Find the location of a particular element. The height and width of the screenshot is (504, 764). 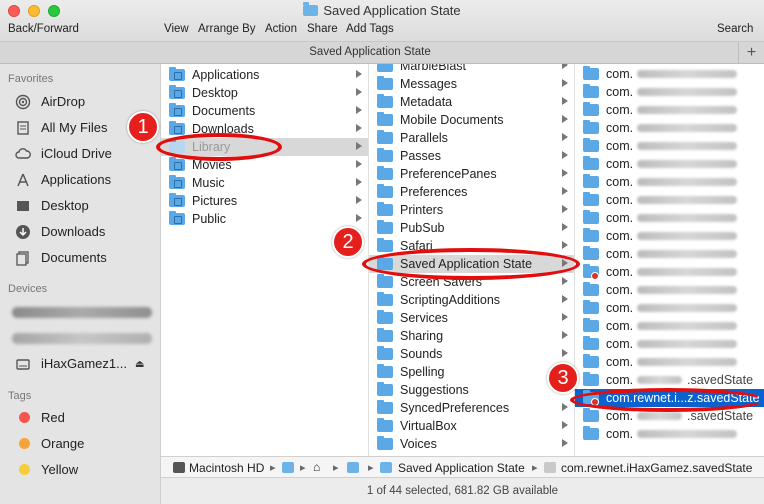

search-button: Search is located at coordinates (735, 29).